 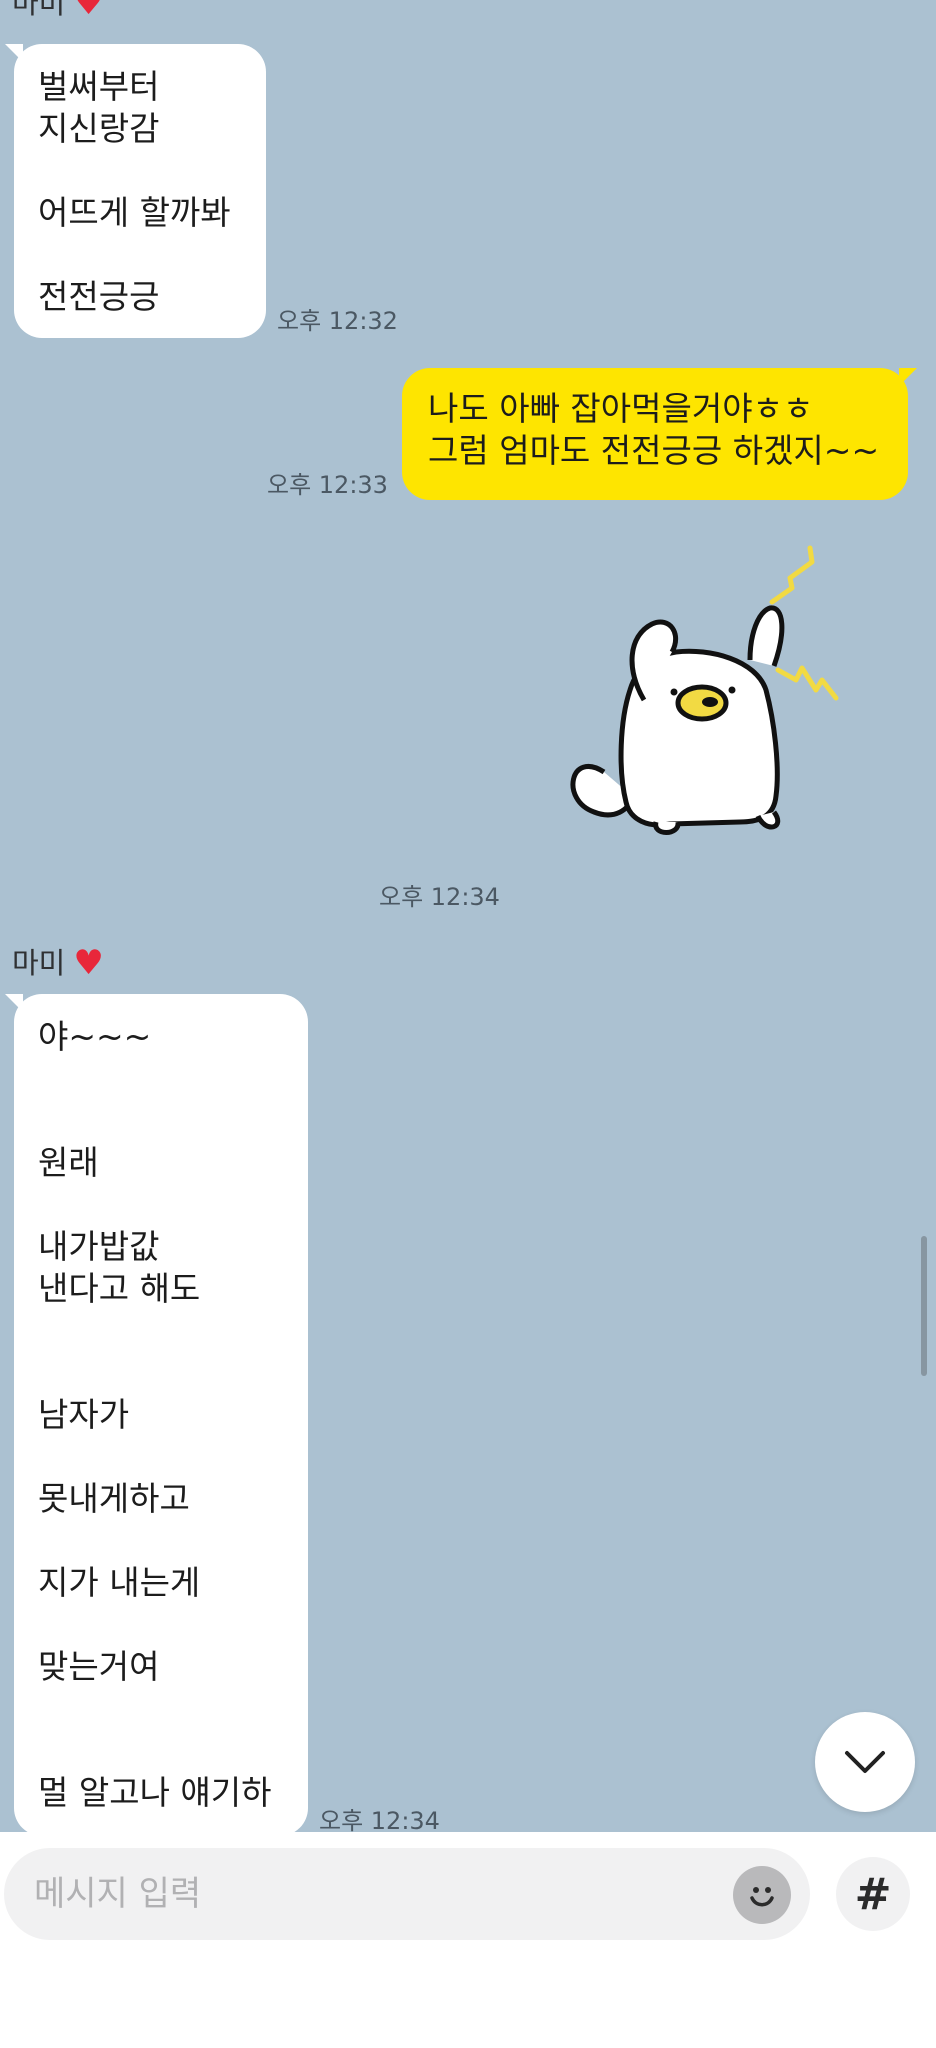 I want to click on message-input: 메시지 입력, so click(x=407, y=1894).